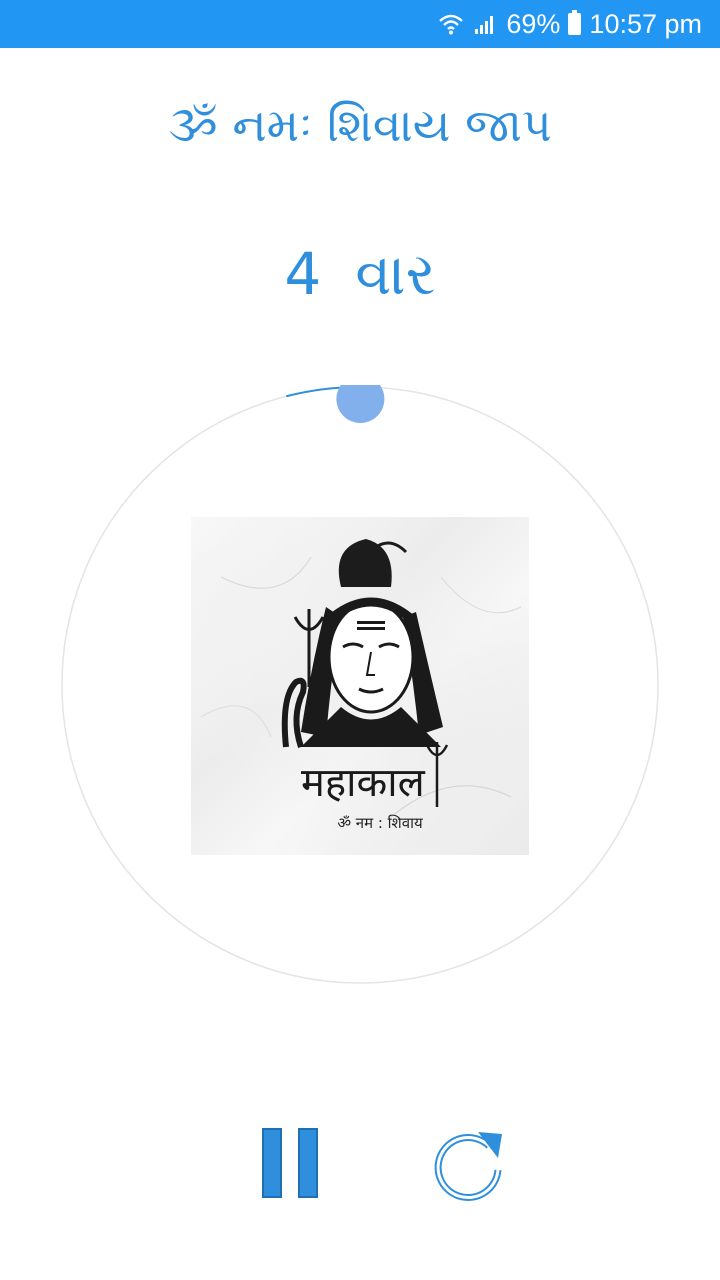 The height and width of the screenshot is (1280, 720). Describe the element at coordinates (451, 24) in the screenshot. I see `wifi-icon` at that location.